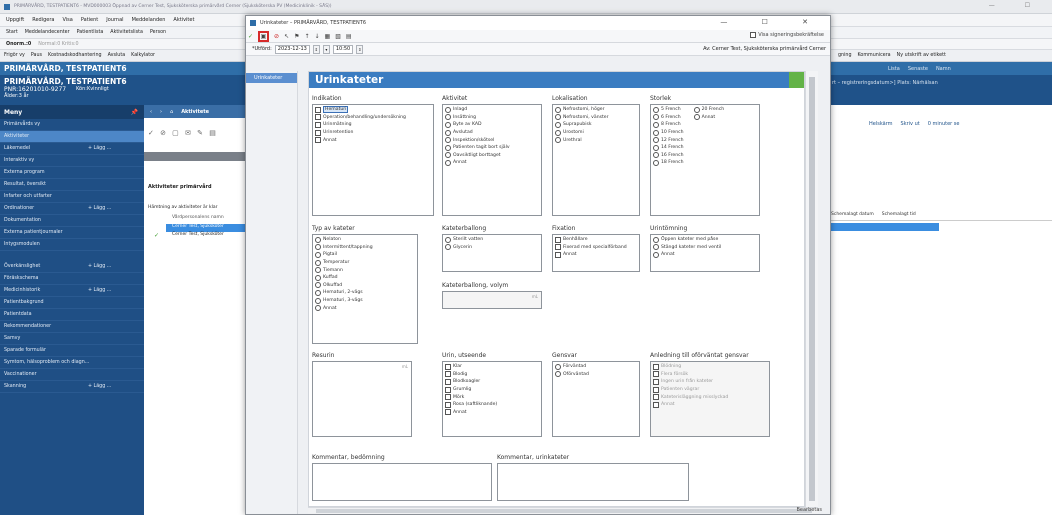  What do you see at coordinates (316, 49) in the screenshot?
I see `date-spinner: ⇕` at bounding box center [316, 49].